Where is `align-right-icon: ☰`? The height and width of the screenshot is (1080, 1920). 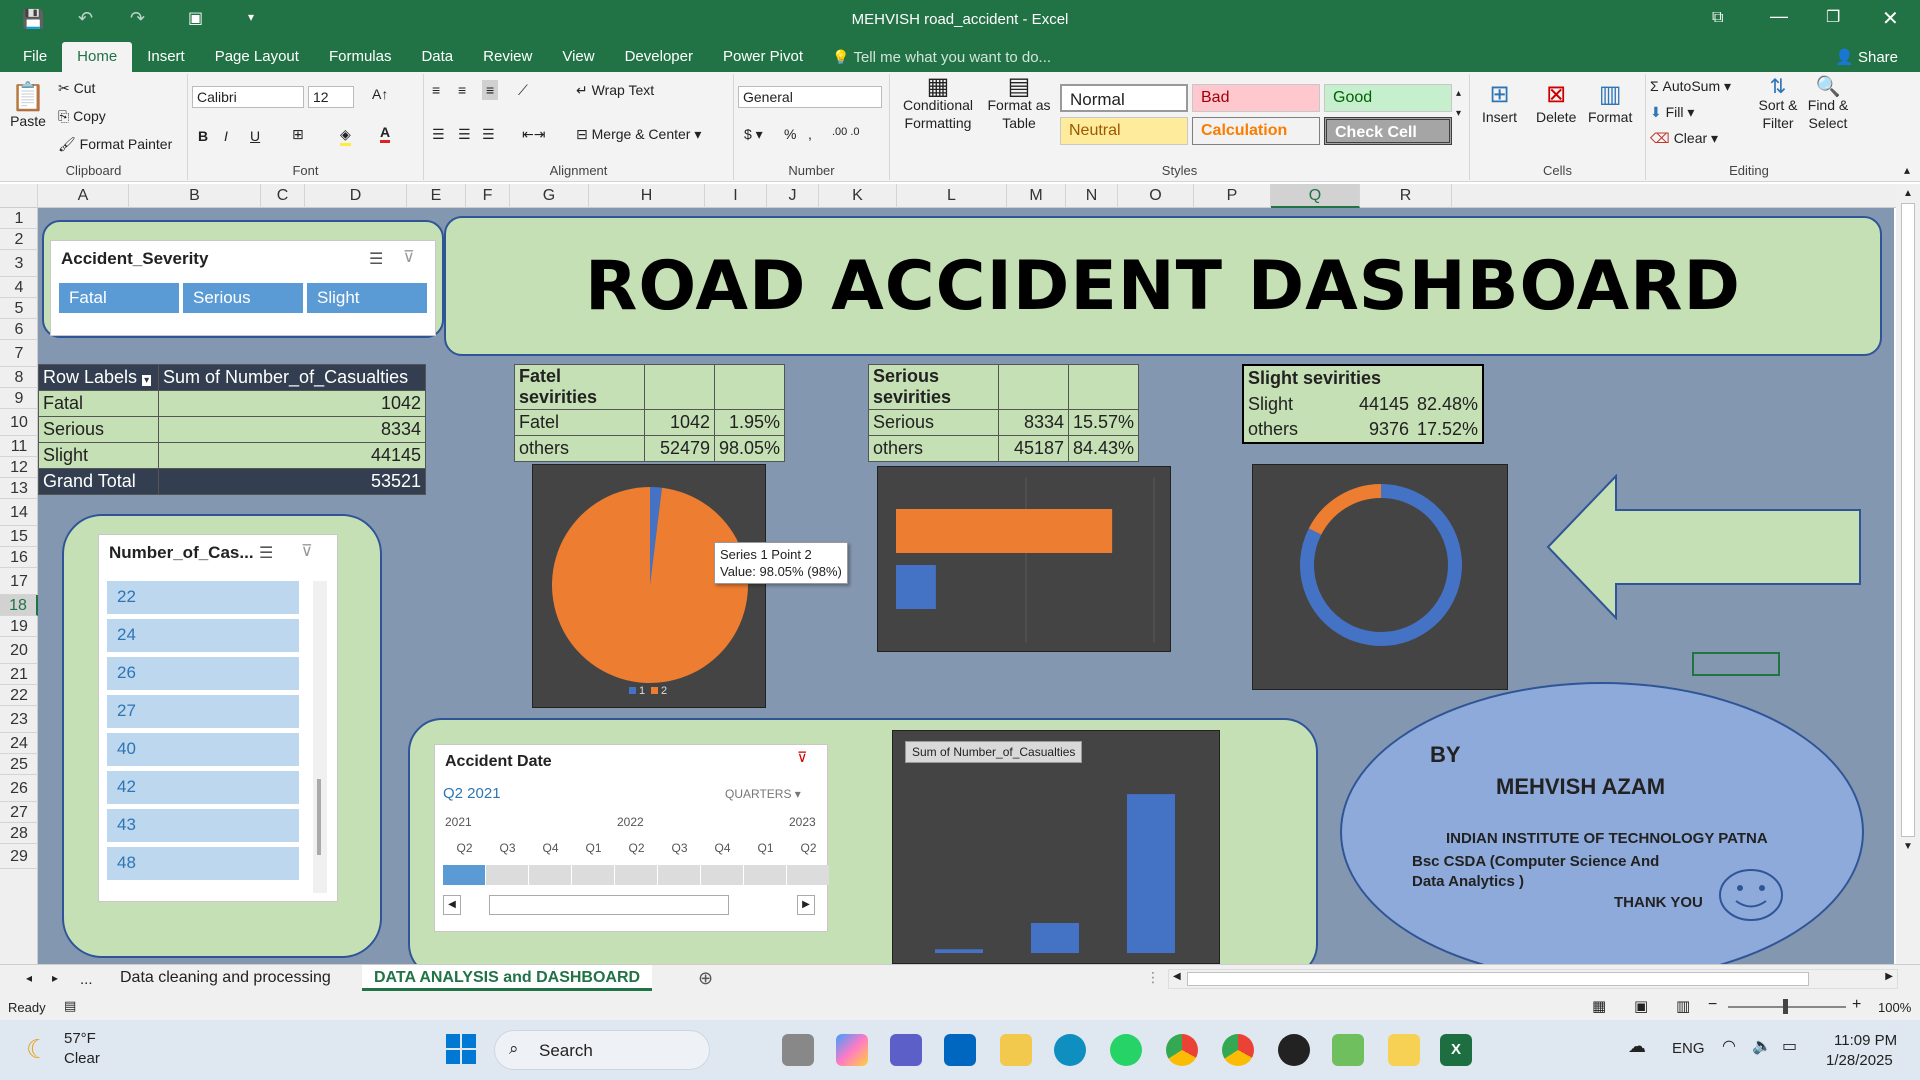
align-right-icon: ☰ is located at coordinates (488, 134).